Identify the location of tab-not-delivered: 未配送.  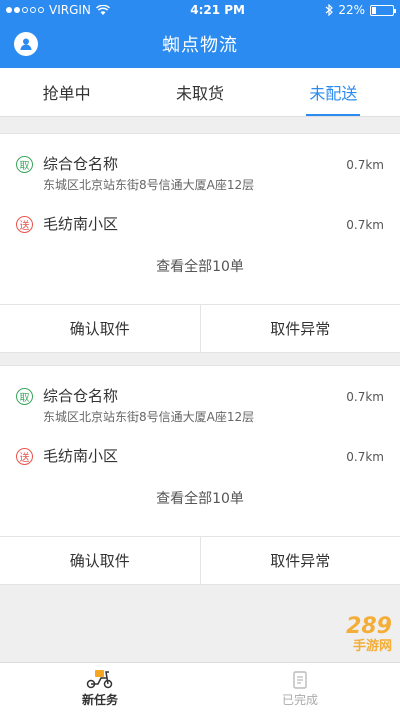
(333, 92).